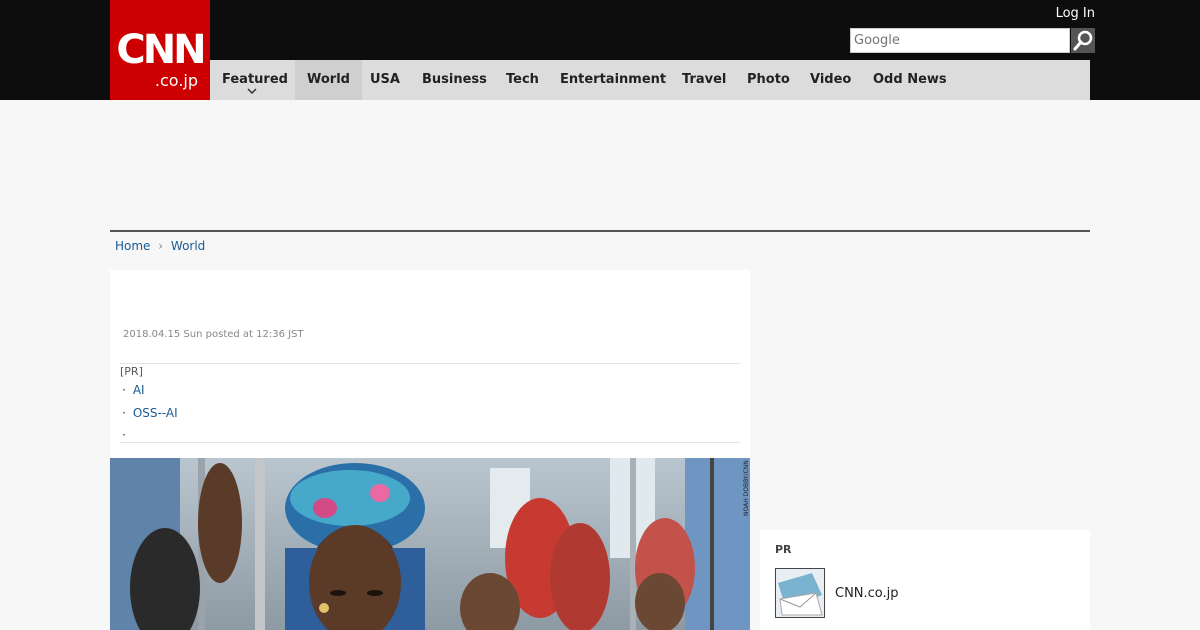 The image size is (1200, 630). I want to click on photo-credit-label: NOAH DOBBY/CNN, so click(746, 488).